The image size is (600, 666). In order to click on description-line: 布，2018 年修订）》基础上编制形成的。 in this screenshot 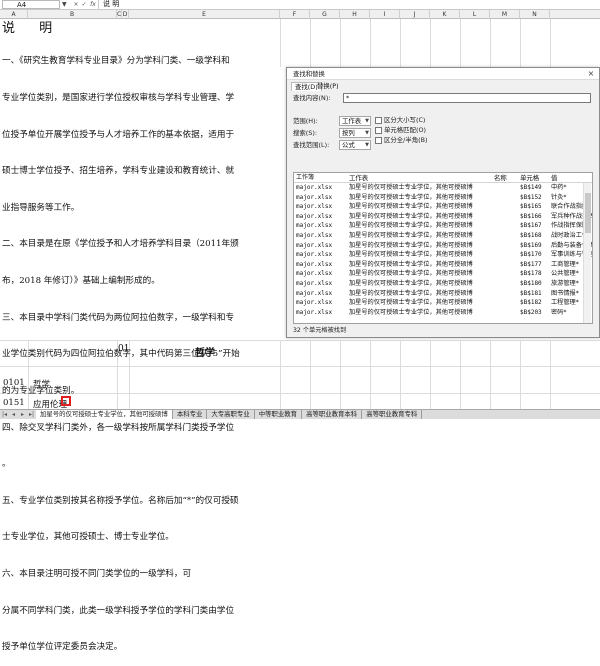, I will do `click(81, 281)`.